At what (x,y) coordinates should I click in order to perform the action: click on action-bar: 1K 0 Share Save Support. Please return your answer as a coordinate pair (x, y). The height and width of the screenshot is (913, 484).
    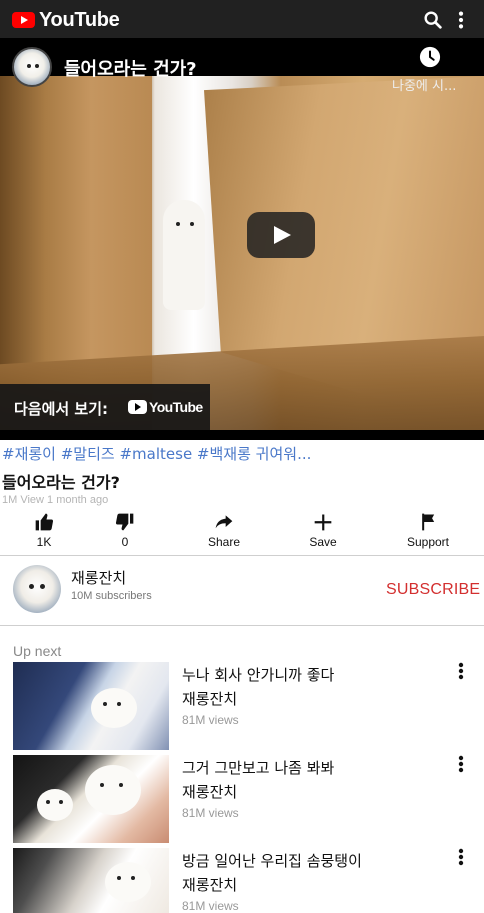
    Looking at the image, I should click on (242, 531).